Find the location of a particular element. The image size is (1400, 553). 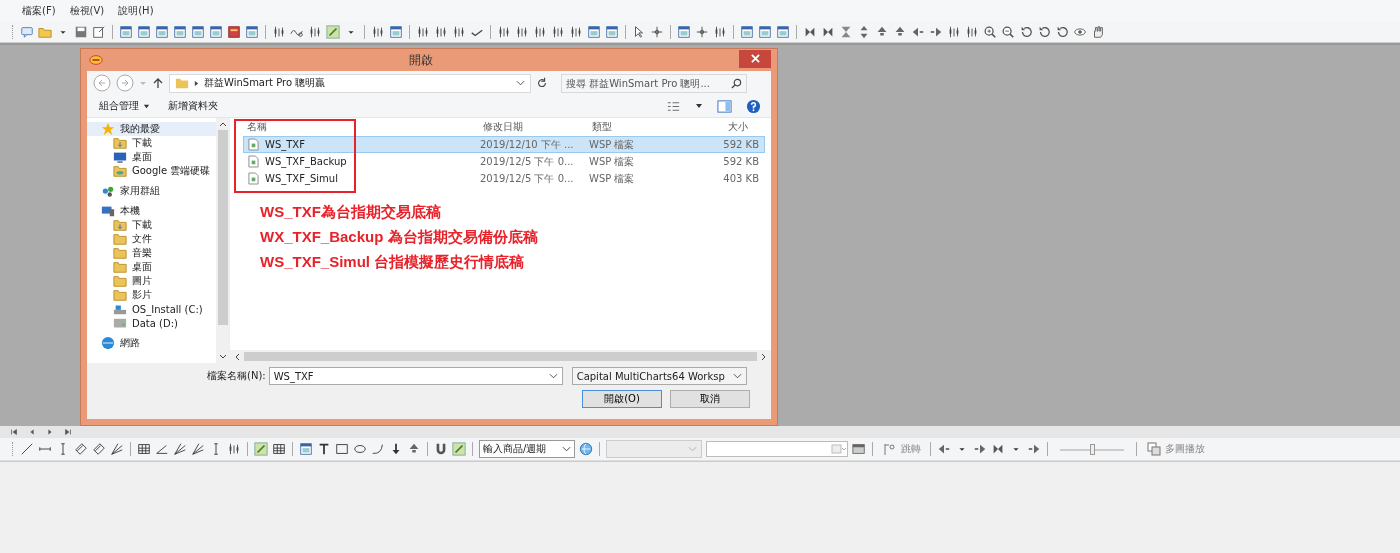

scroll-right-icon is located at coordinates (764, 356).